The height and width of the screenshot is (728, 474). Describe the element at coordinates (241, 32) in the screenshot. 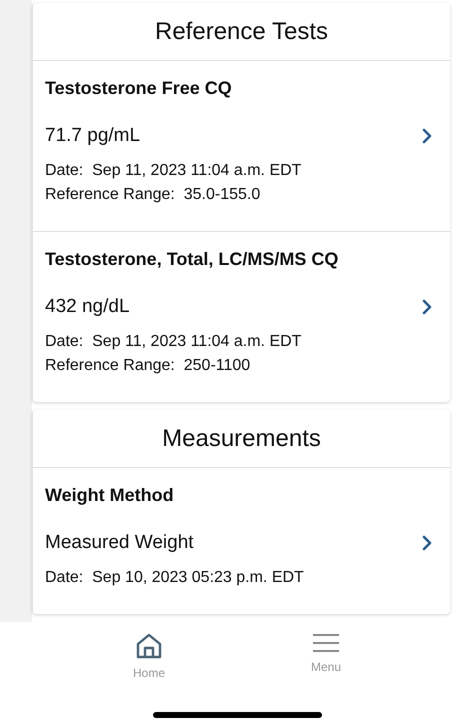

I see `section-title: Reference Tests` at that location.